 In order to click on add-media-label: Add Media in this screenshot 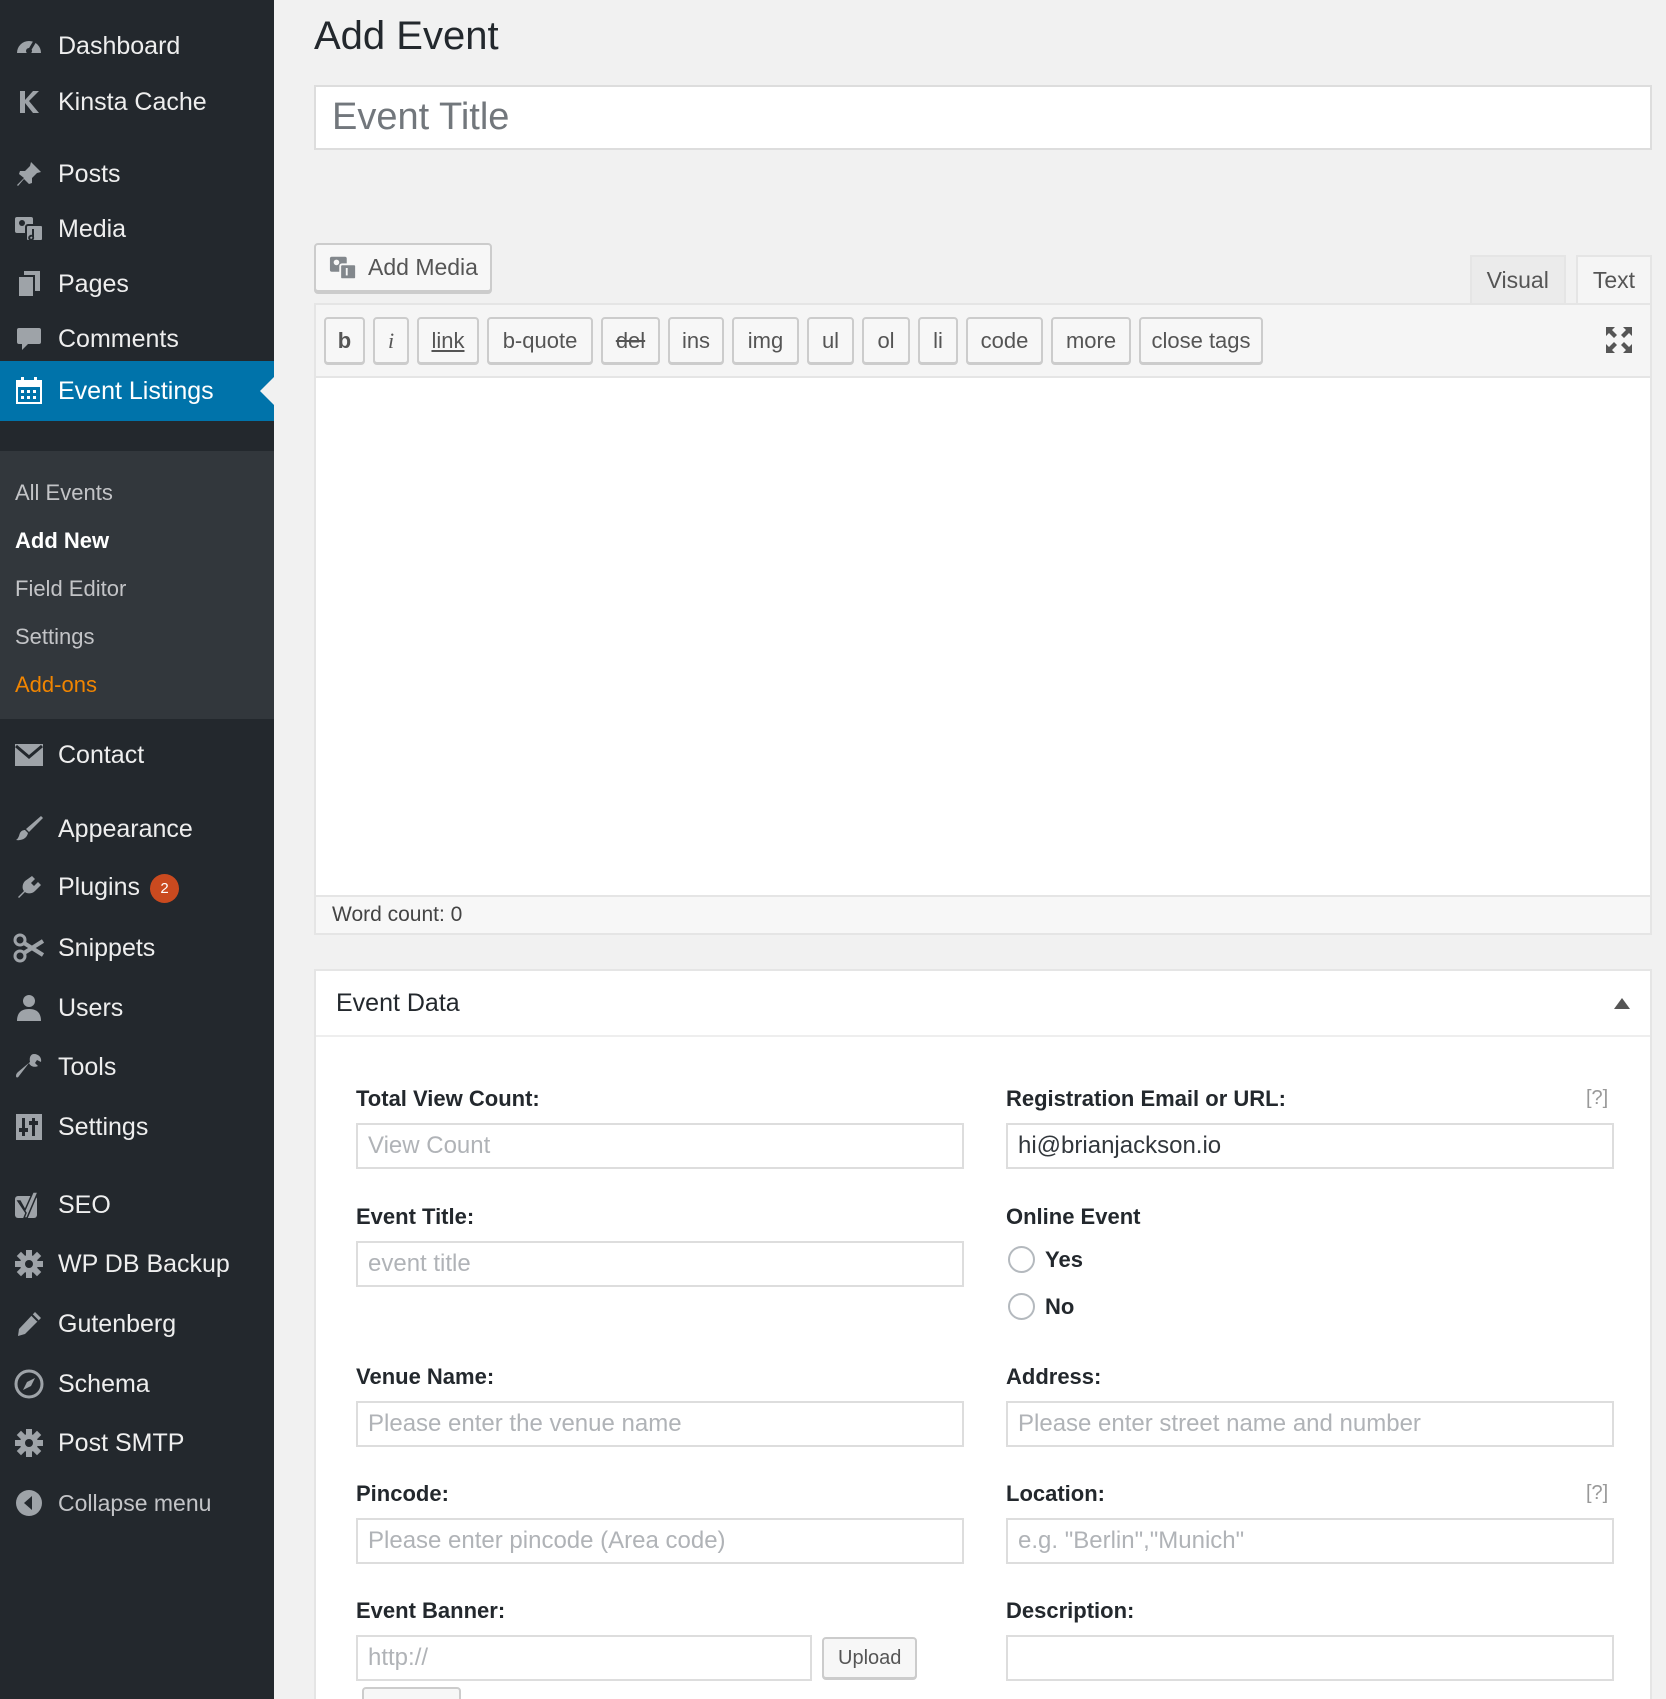, I will do `click(423, 267)`.